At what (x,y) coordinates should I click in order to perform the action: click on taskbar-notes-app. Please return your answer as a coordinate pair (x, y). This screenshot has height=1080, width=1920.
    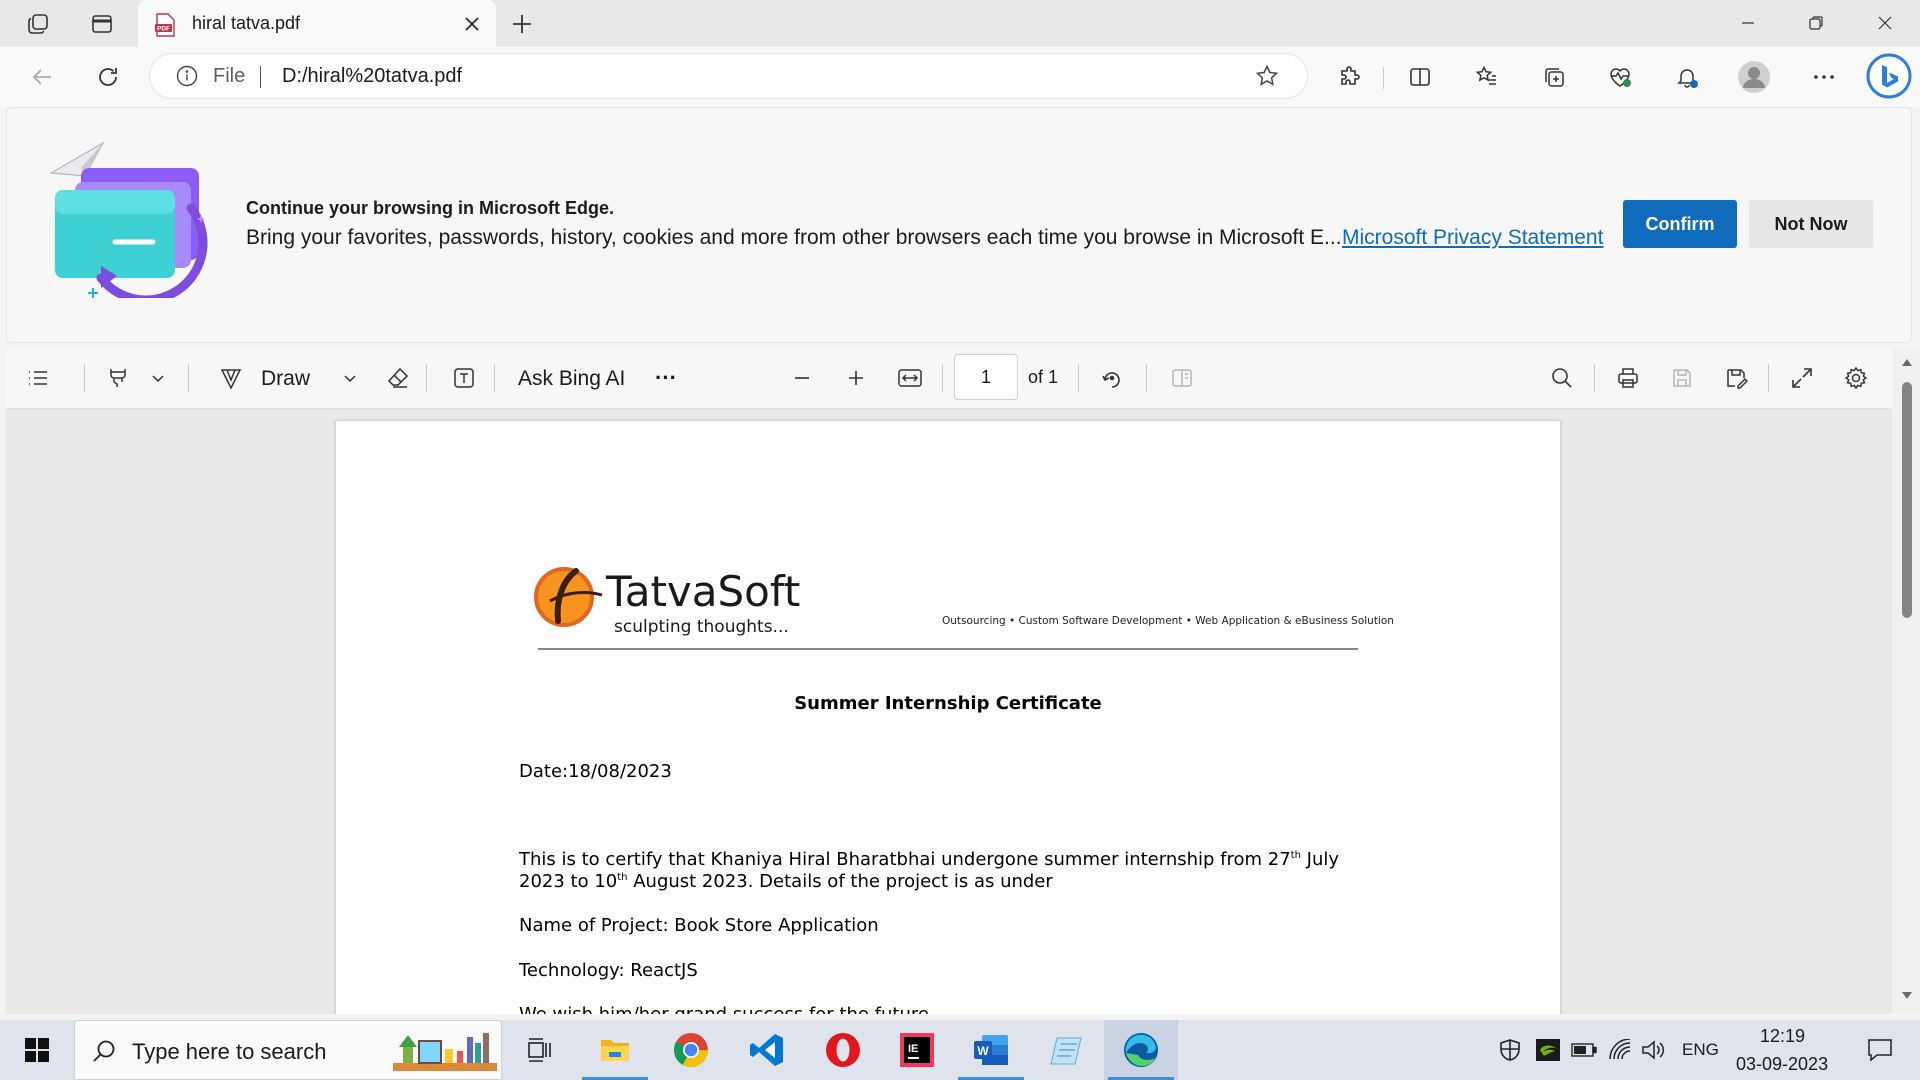
    Looking at the image, I should click on (1067, 1050).